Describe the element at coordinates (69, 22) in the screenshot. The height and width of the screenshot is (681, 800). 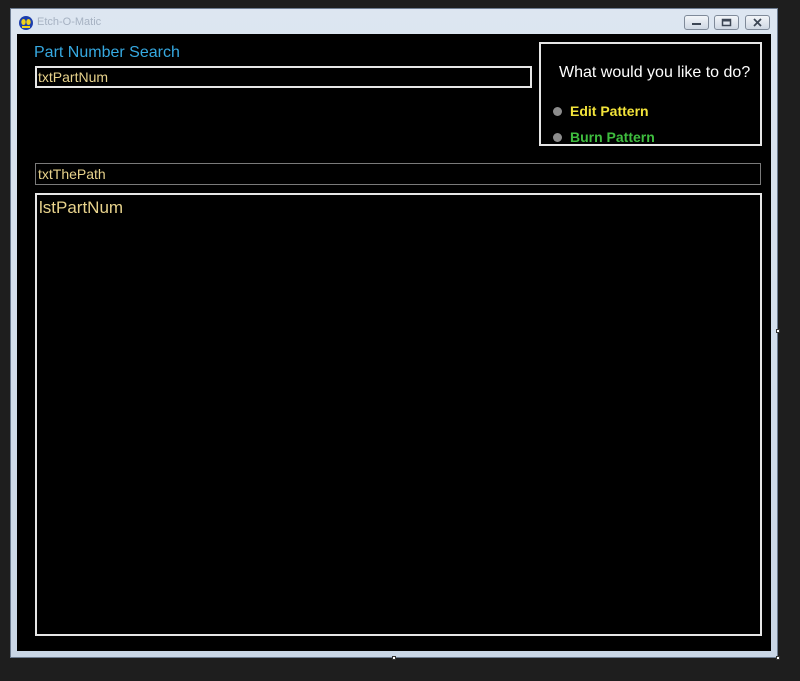
I see `window-title: Etch-O-Matic` at that location.